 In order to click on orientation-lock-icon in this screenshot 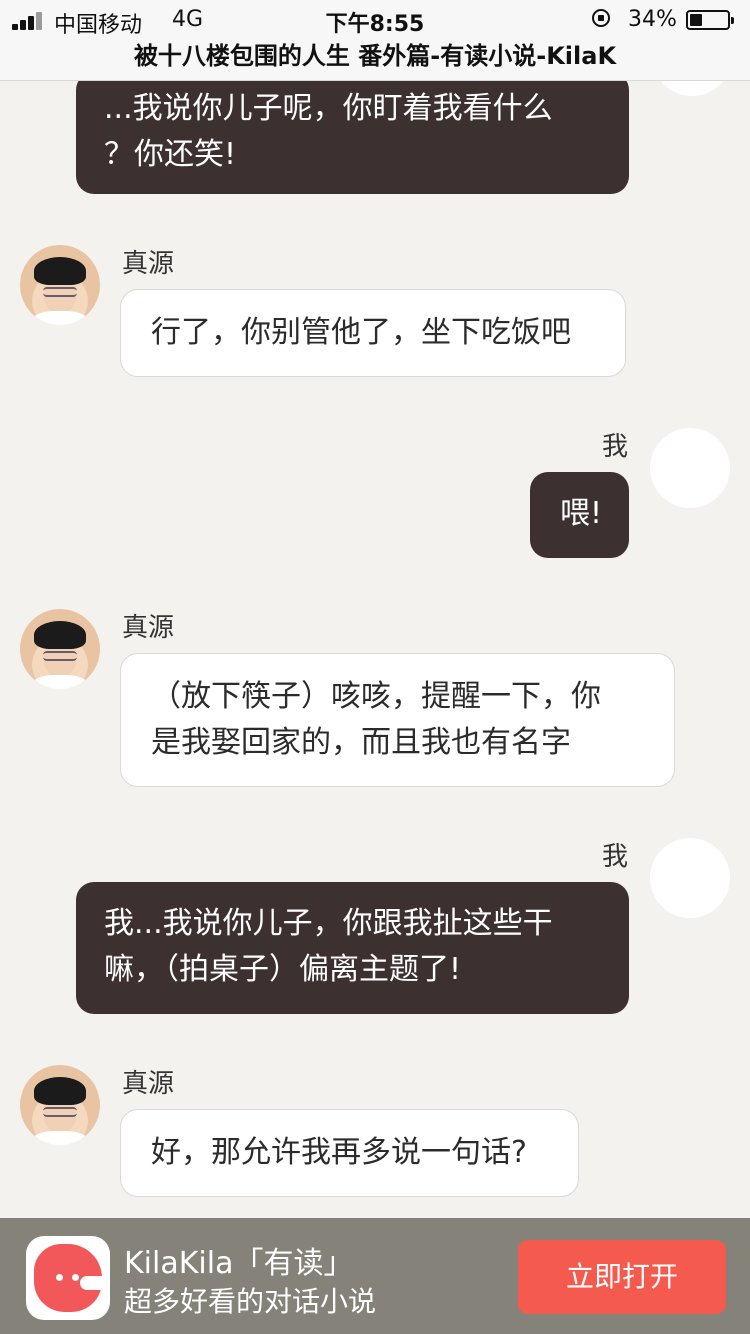, I will do `click(601, 18)`.